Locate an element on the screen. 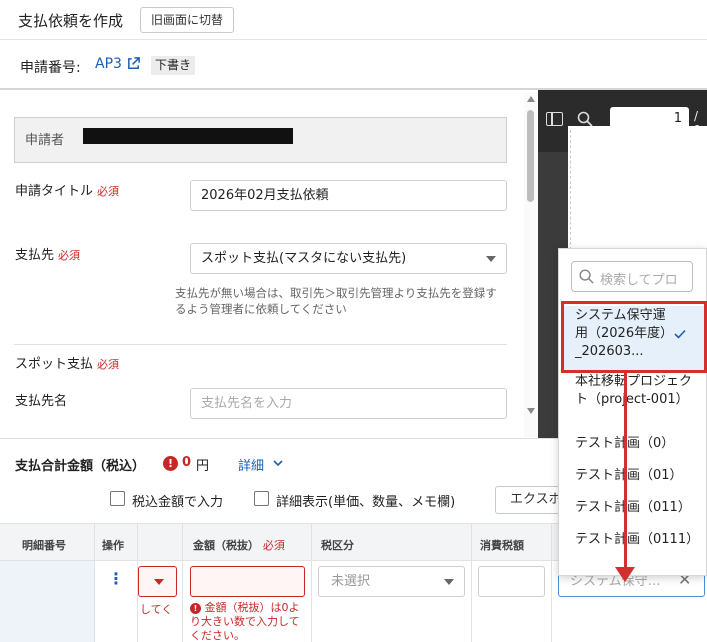 This screenshot has height=642, width=707. amount-error-text: ! 金額（税抜）は0より大きい数で入力してください。 is located at coordinates (249, 621).